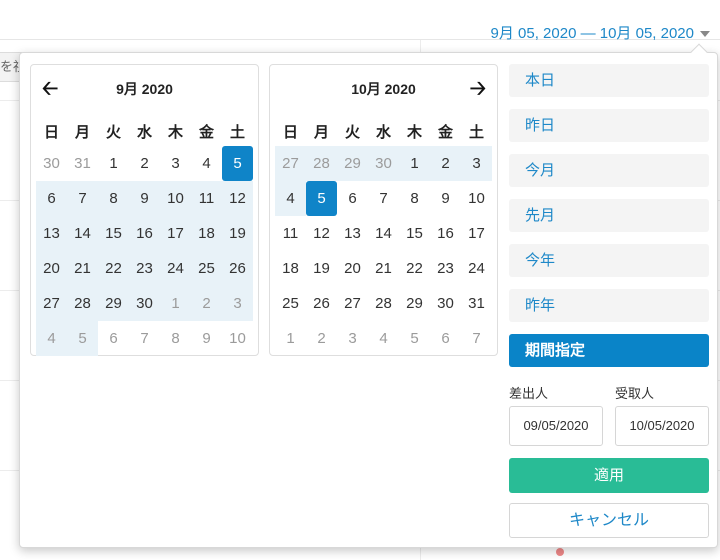  I want to click on range-preset-button: 昨年, so click(609, 305).